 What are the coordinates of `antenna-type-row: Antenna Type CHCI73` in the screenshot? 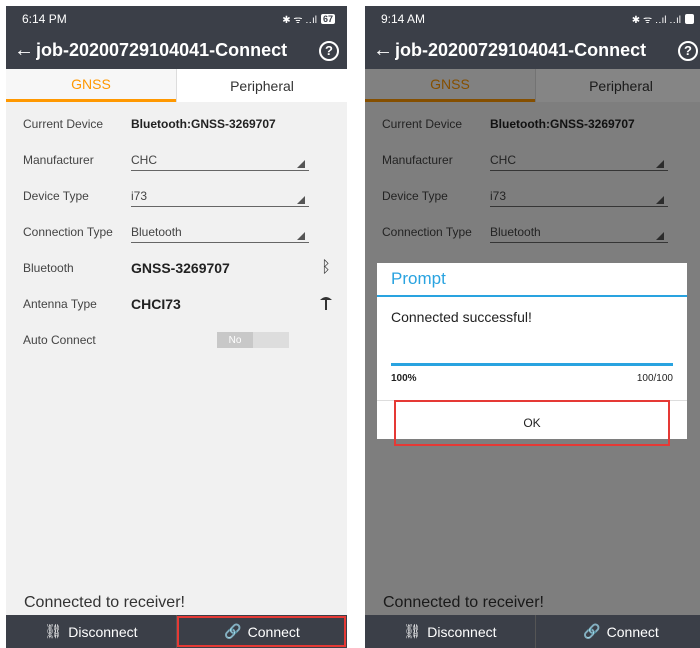 It's located at (180, 304).